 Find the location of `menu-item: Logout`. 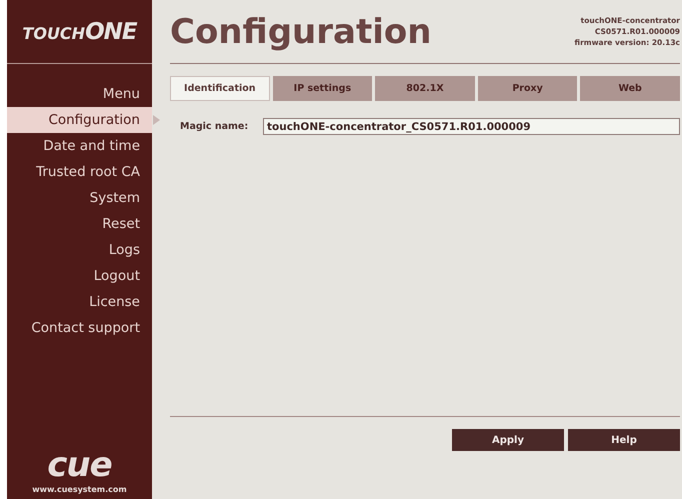

menu-item: Logout is located at coordinates (79, 276).